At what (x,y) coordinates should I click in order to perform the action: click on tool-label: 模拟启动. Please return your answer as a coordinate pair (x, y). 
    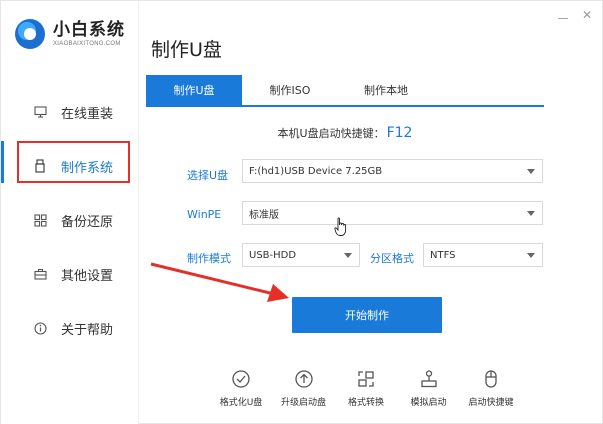
    Looking at the image, I should click on (428, 403).